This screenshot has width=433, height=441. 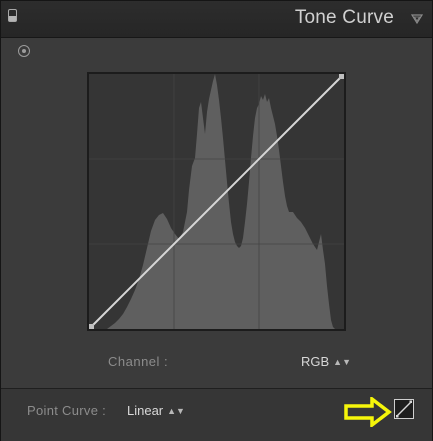 I want to click on curve-edit-icon, so click(x=404, y=409).